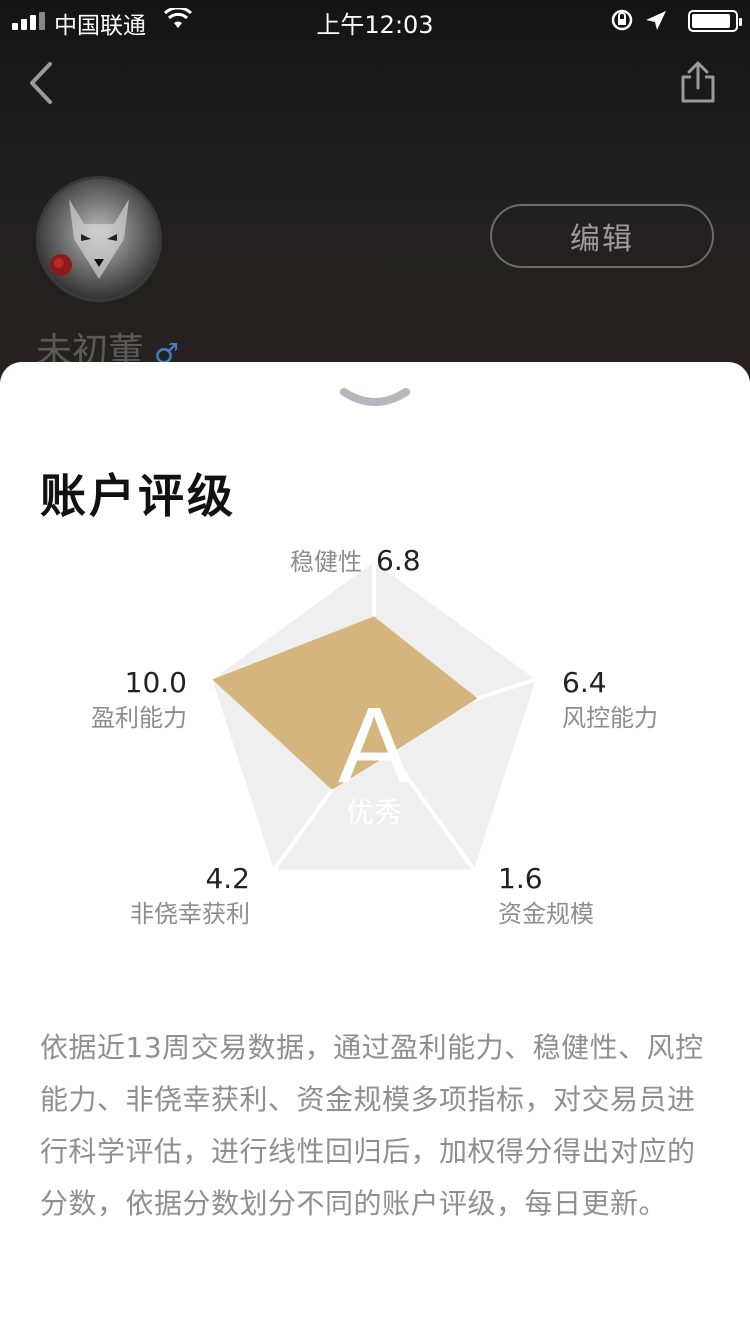 Image resolution: width=750 pixels, height=1334 pixels. Describe the element at coordinates (398, 560) in the screenshot. I see `metric-value: 6.8` at that location.